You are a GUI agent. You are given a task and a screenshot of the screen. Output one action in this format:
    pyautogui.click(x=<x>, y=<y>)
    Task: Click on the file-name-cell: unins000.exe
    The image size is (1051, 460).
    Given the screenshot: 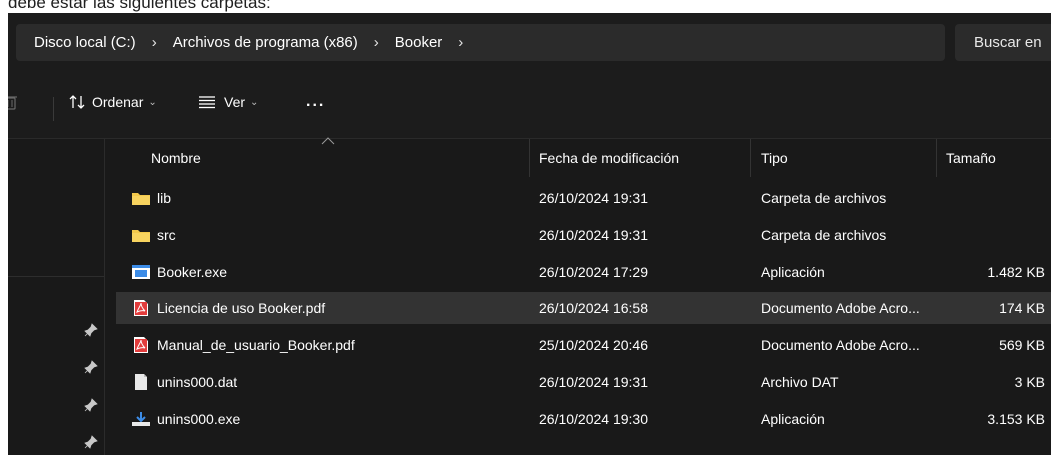 What is the action you would take?
    pyautogui.click(x=321, y=419)
    